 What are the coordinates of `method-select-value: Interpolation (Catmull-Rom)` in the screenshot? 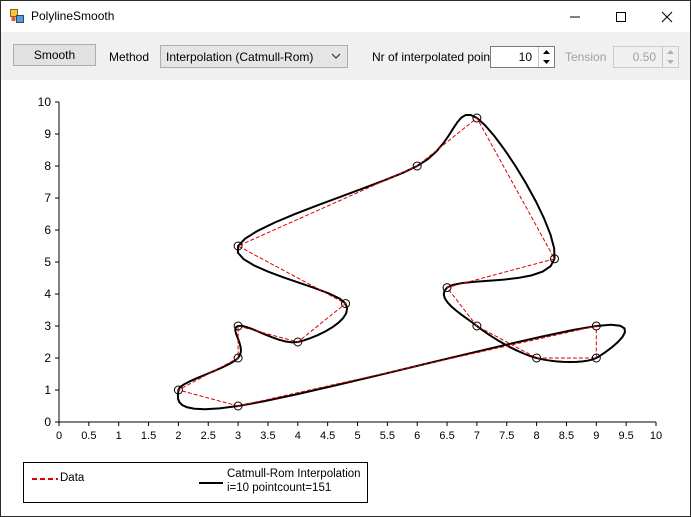 It's located at (240, 57).